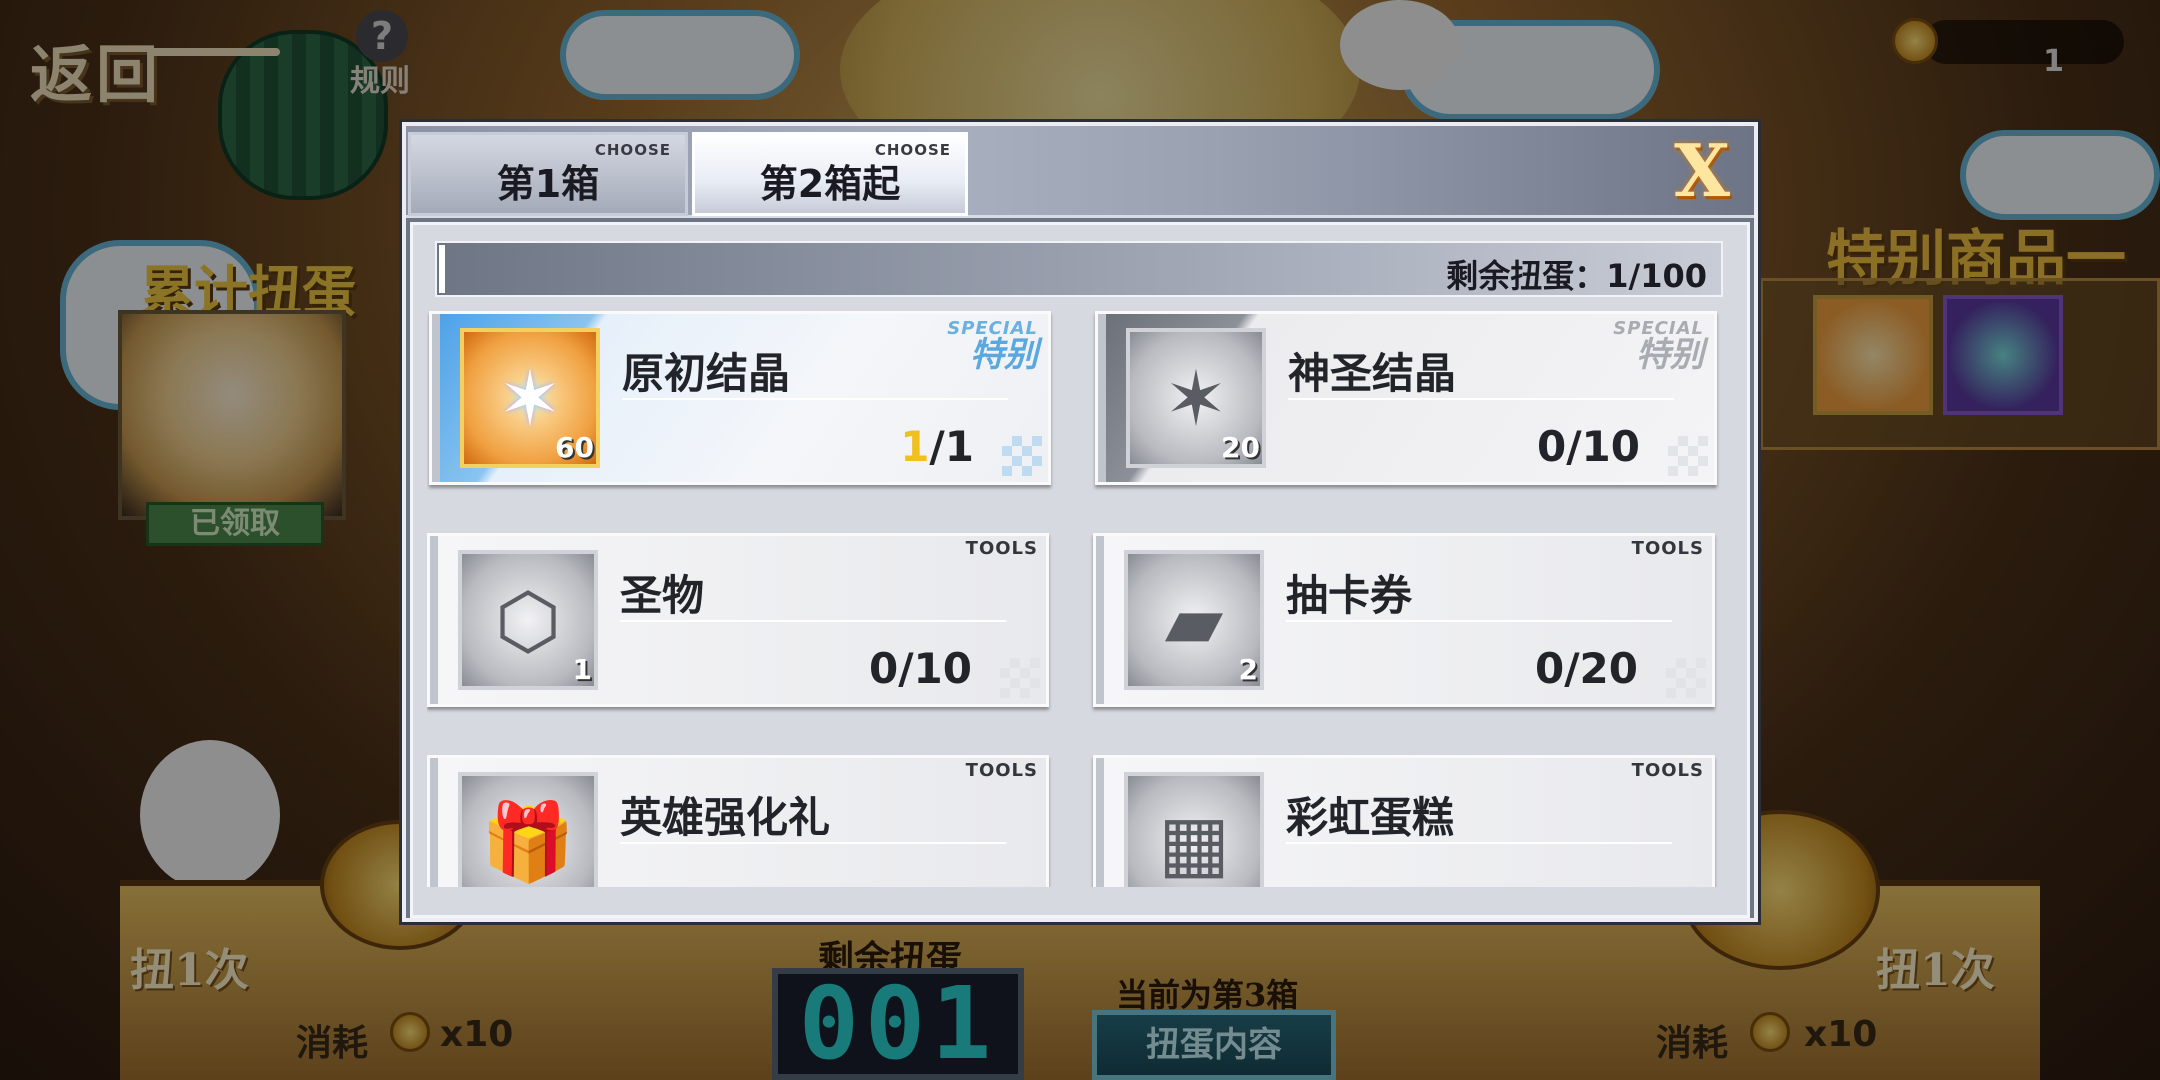 The height and width of the screenshot is (1080, 2160). I want to click on item-name: 原初结晶, so click(706, 373).